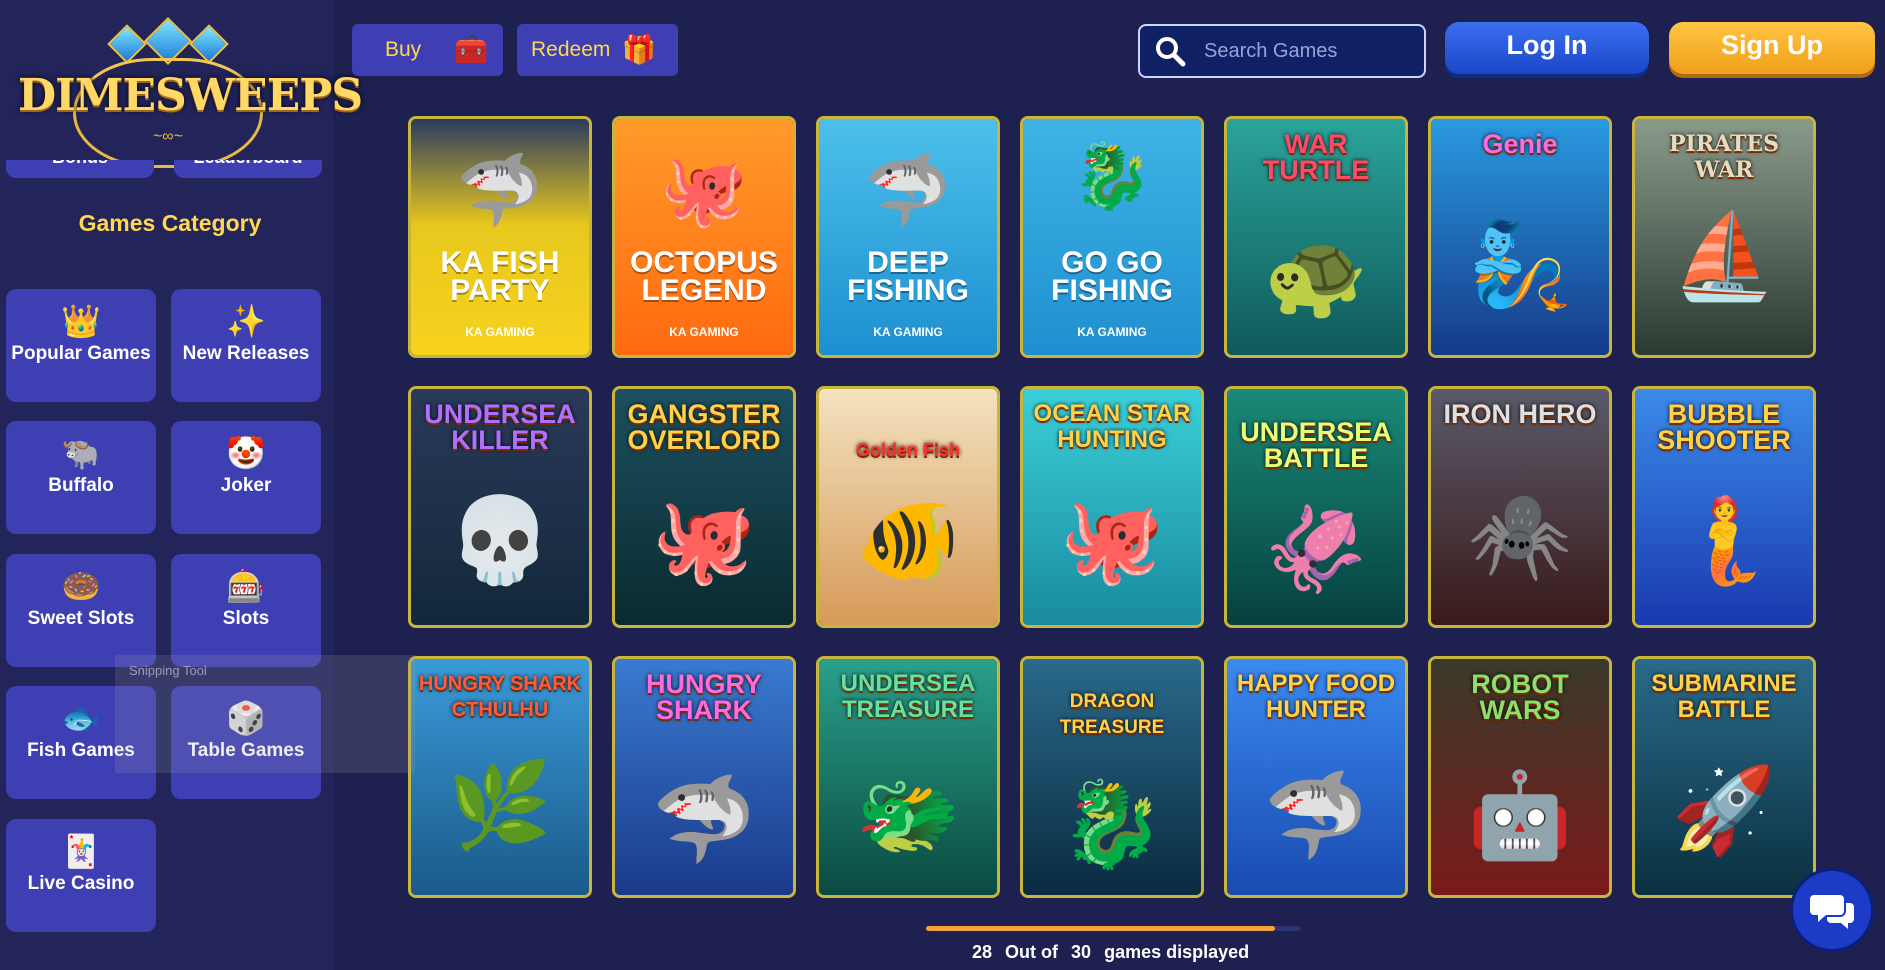 The image size is (1885, 970). I want to click on progress-fill, so click(1100, 928).